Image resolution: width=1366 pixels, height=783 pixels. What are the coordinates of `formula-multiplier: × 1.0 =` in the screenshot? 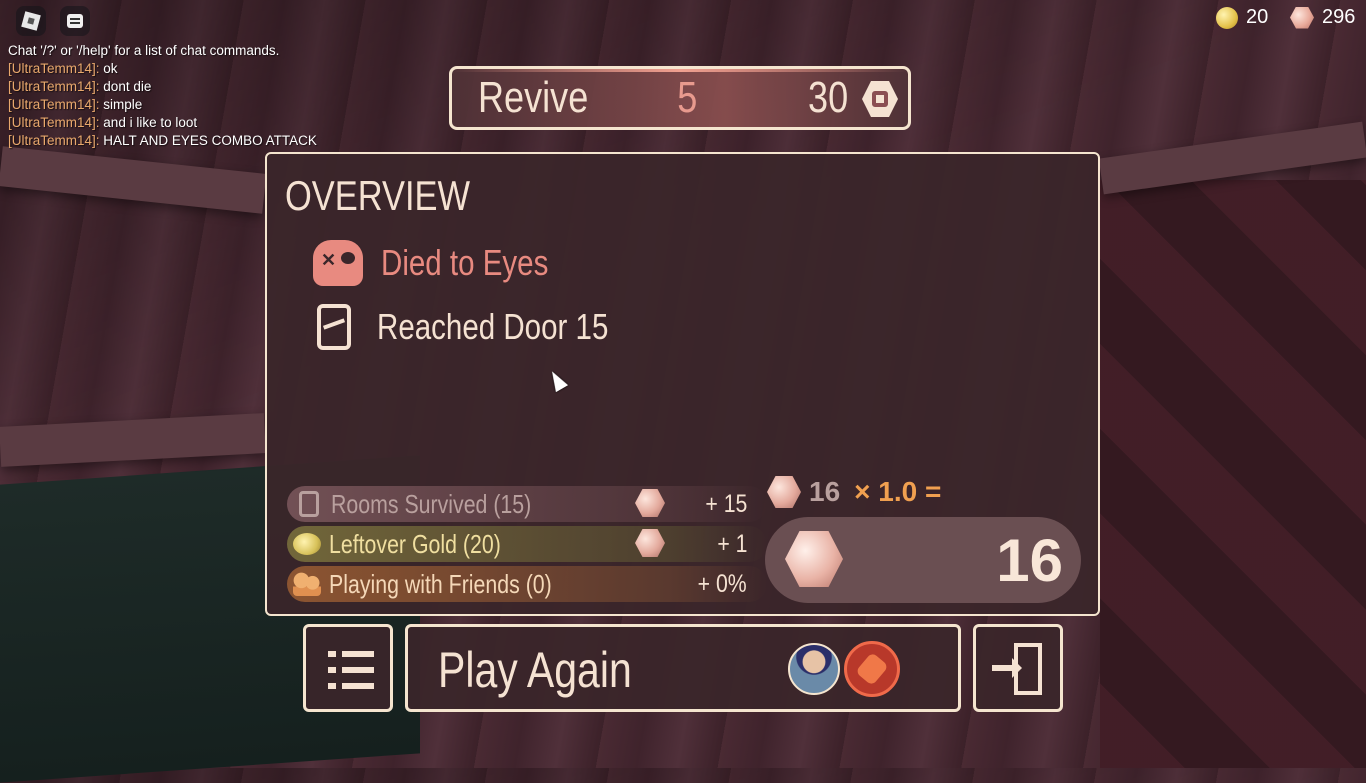 It's located at (898, 491).